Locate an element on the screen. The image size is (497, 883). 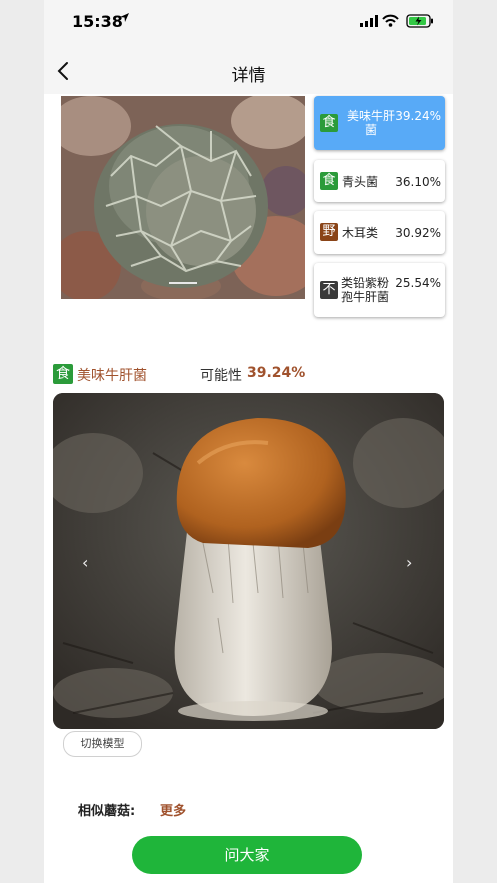
candidate-percent: 30.92% is located at coordinates (418, 233).